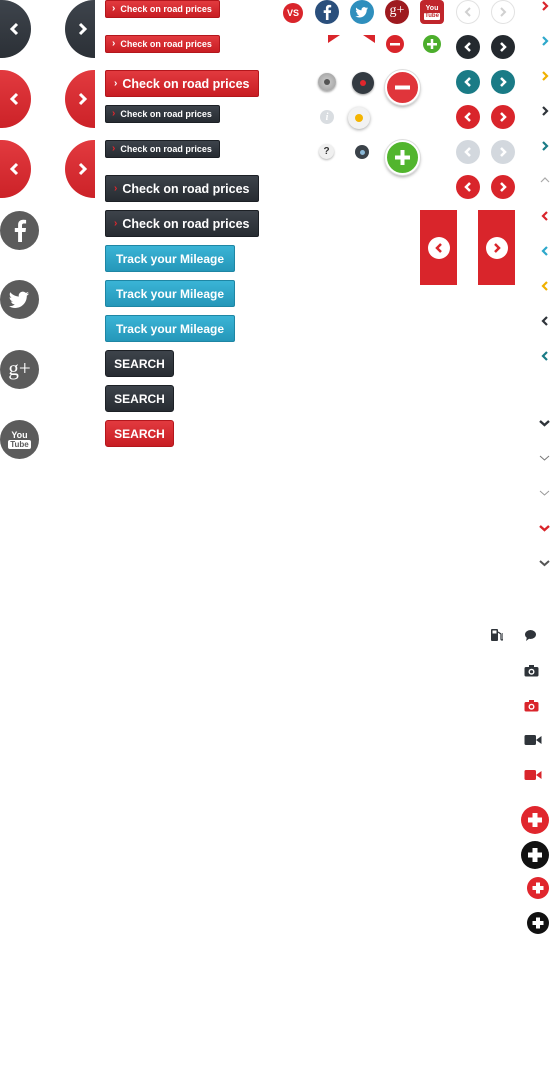 This screenshot has width=550, height=1075. I want to click on track-mileage-button: Track your Mileage, so click(170, 258).